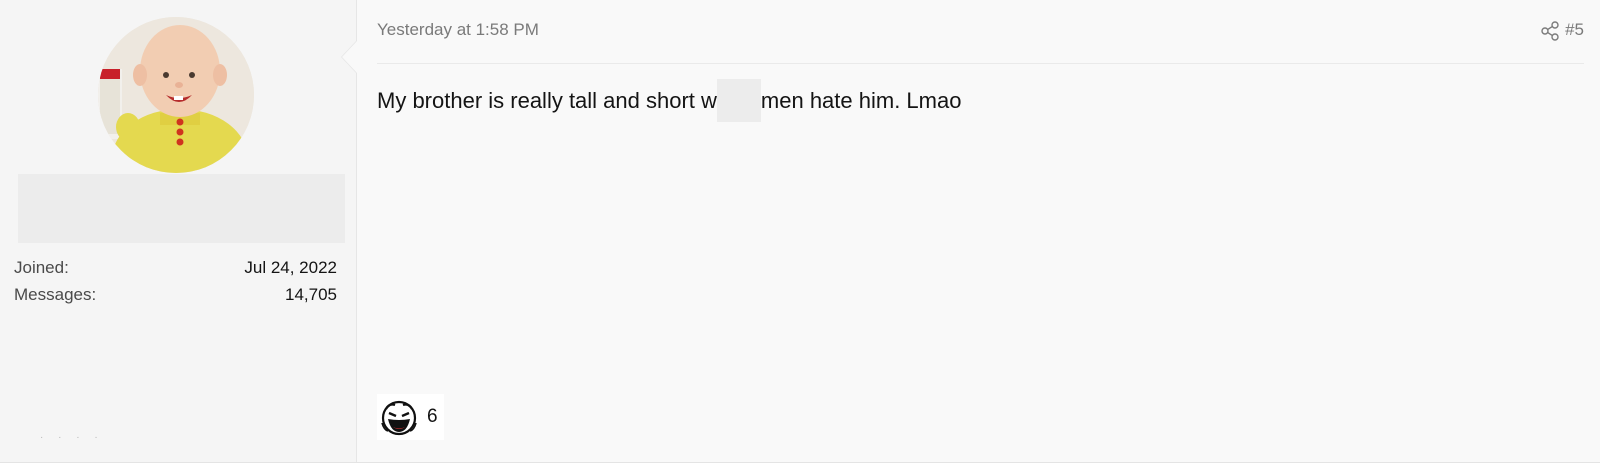 The height and width of the screenshot is (463, 1600). I want to click on avatar-image, so click(176, 95).